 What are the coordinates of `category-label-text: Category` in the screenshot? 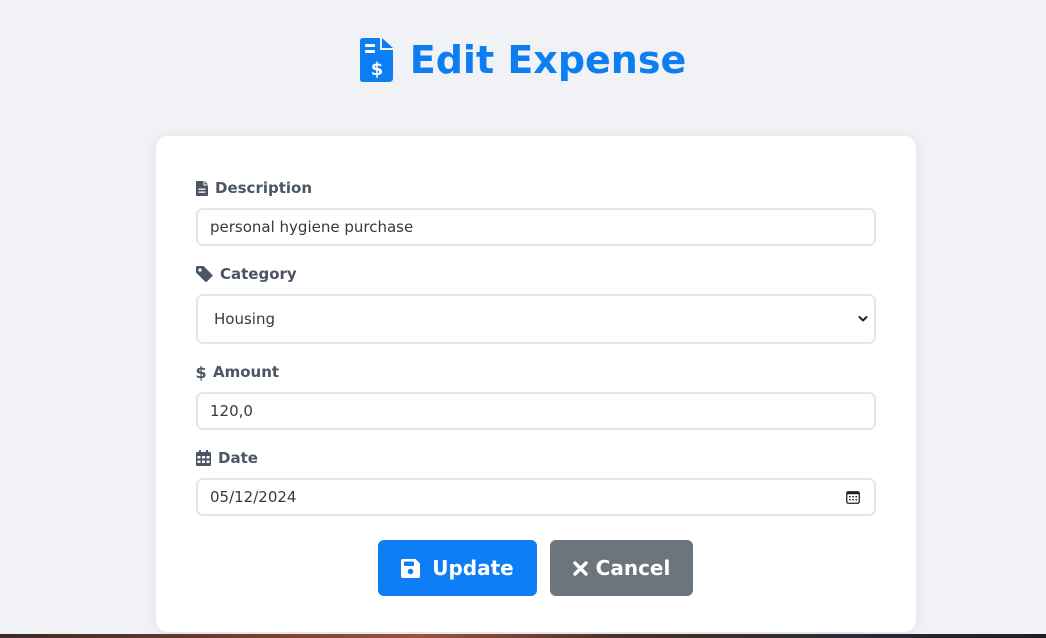 It's located at (258, 274).